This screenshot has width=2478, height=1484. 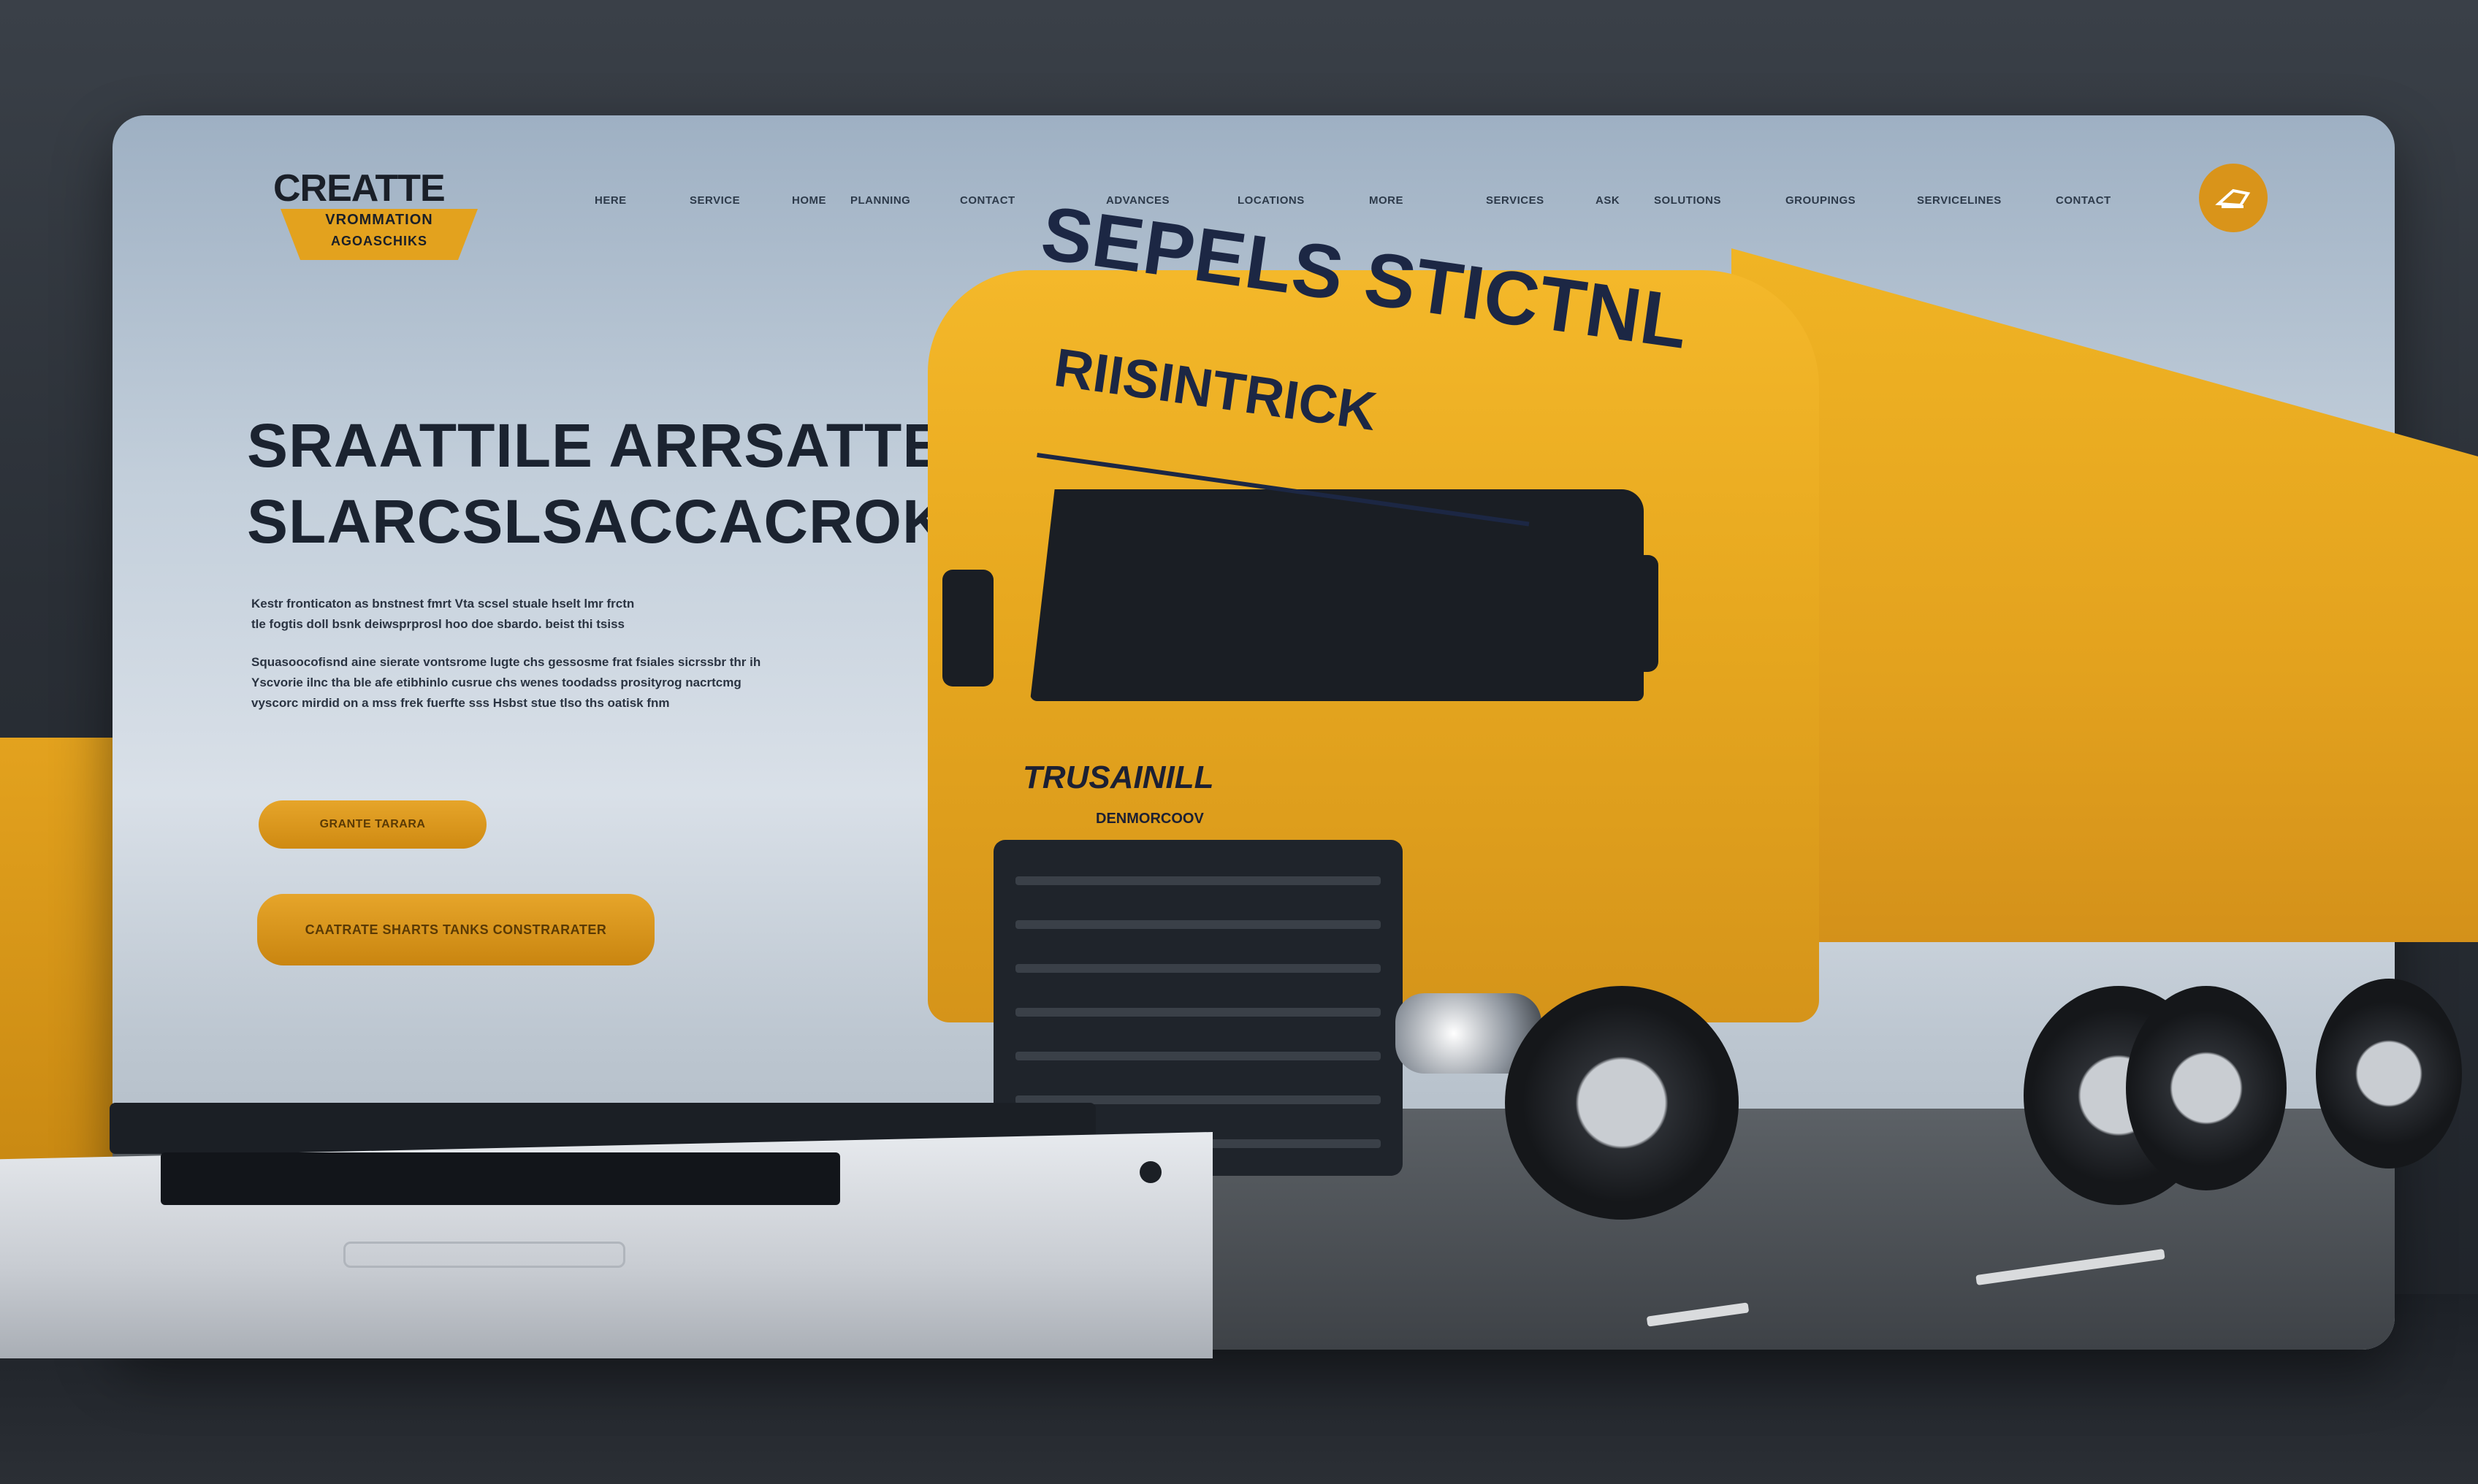 I want to click on nav-item: SERVICELINES, so click(x=1959, y=201).